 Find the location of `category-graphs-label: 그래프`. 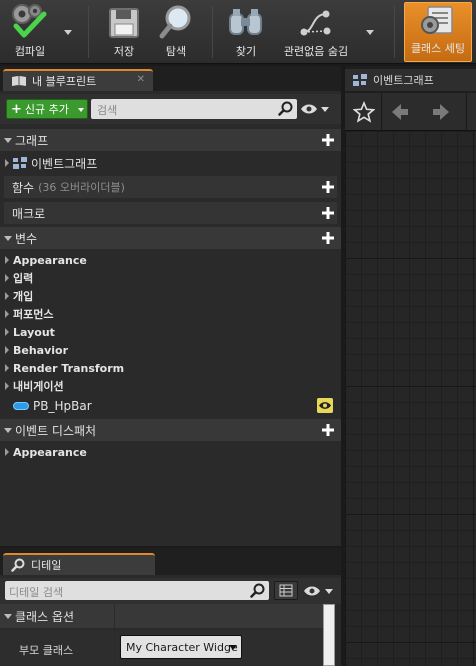

category-graphs-label: 그래프 is located at coordinates (32, 140).